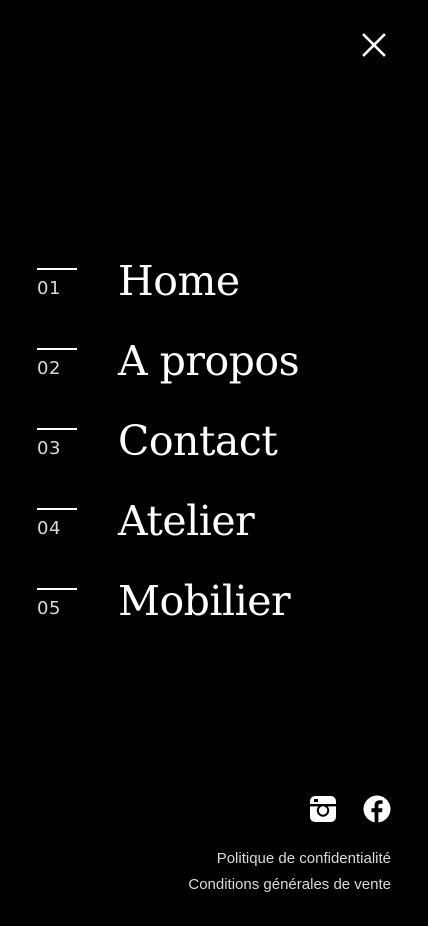 Image resolution: width=428 pixels, height=926 pixels. Describe the element at coordinates (49, 528) in the screenshot. I see `menu-item-number: 04` at that location.